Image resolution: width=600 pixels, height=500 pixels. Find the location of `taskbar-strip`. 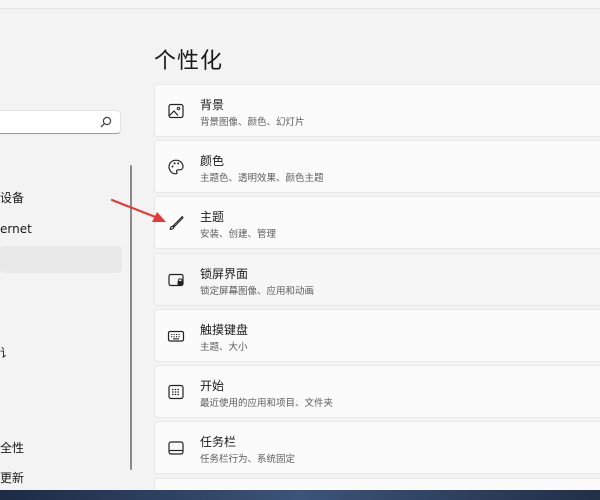

taskbar-strip is located at coordinates (300, 495).